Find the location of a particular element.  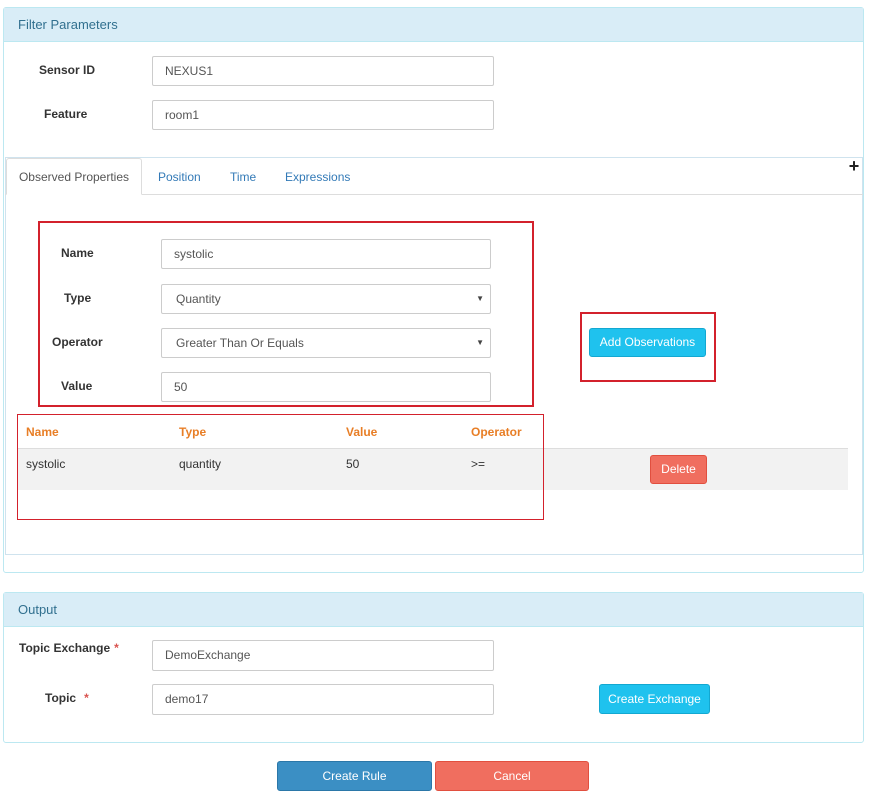

filter-parameters-heading: Filter Parameters is located at coordinates (433, 25).